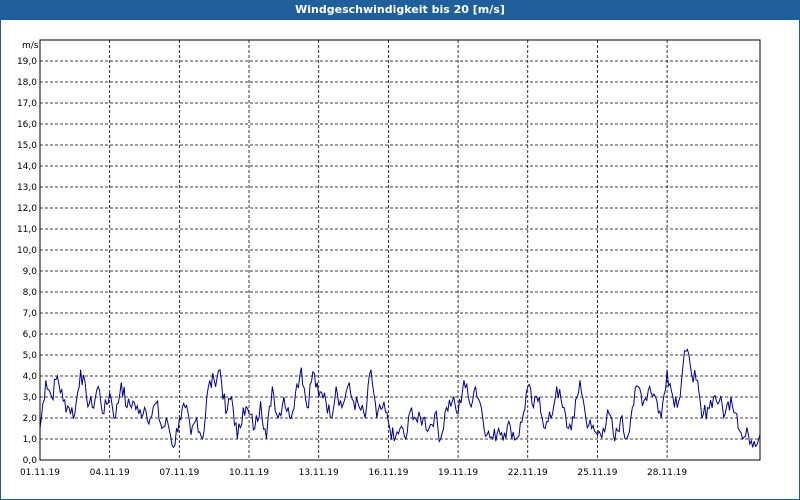 The width and height of the screenshot is (800, 500). Describe the element at coordinates (27, 230) in the screenshot. I see `y-tick-label: 11,0` at that location.